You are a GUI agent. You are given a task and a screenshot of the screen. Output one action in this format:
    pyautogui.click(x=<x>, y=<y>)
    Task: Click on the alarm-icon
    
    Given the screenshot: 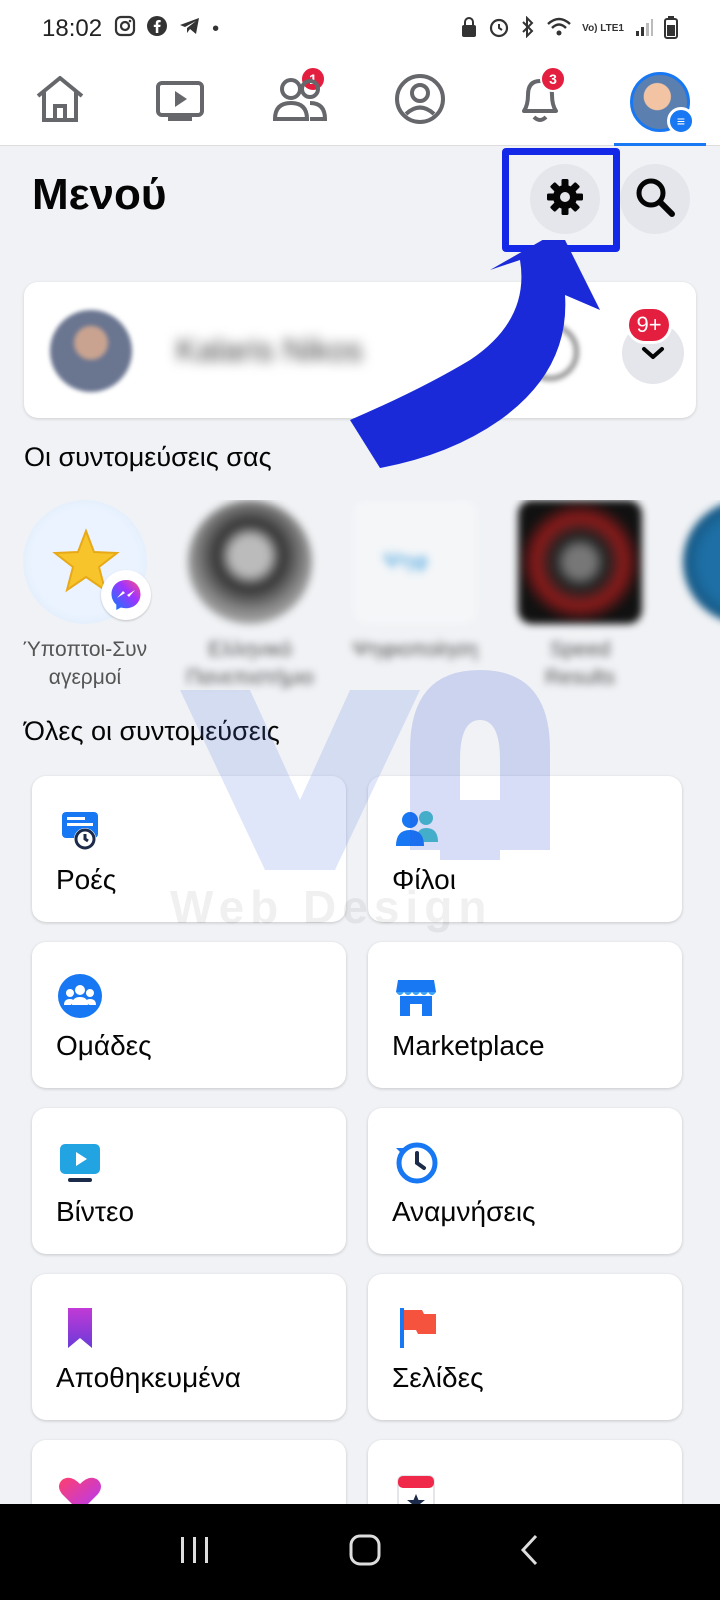 What is the action you would take?
    pyautogui.click(x=499, y=29)
    